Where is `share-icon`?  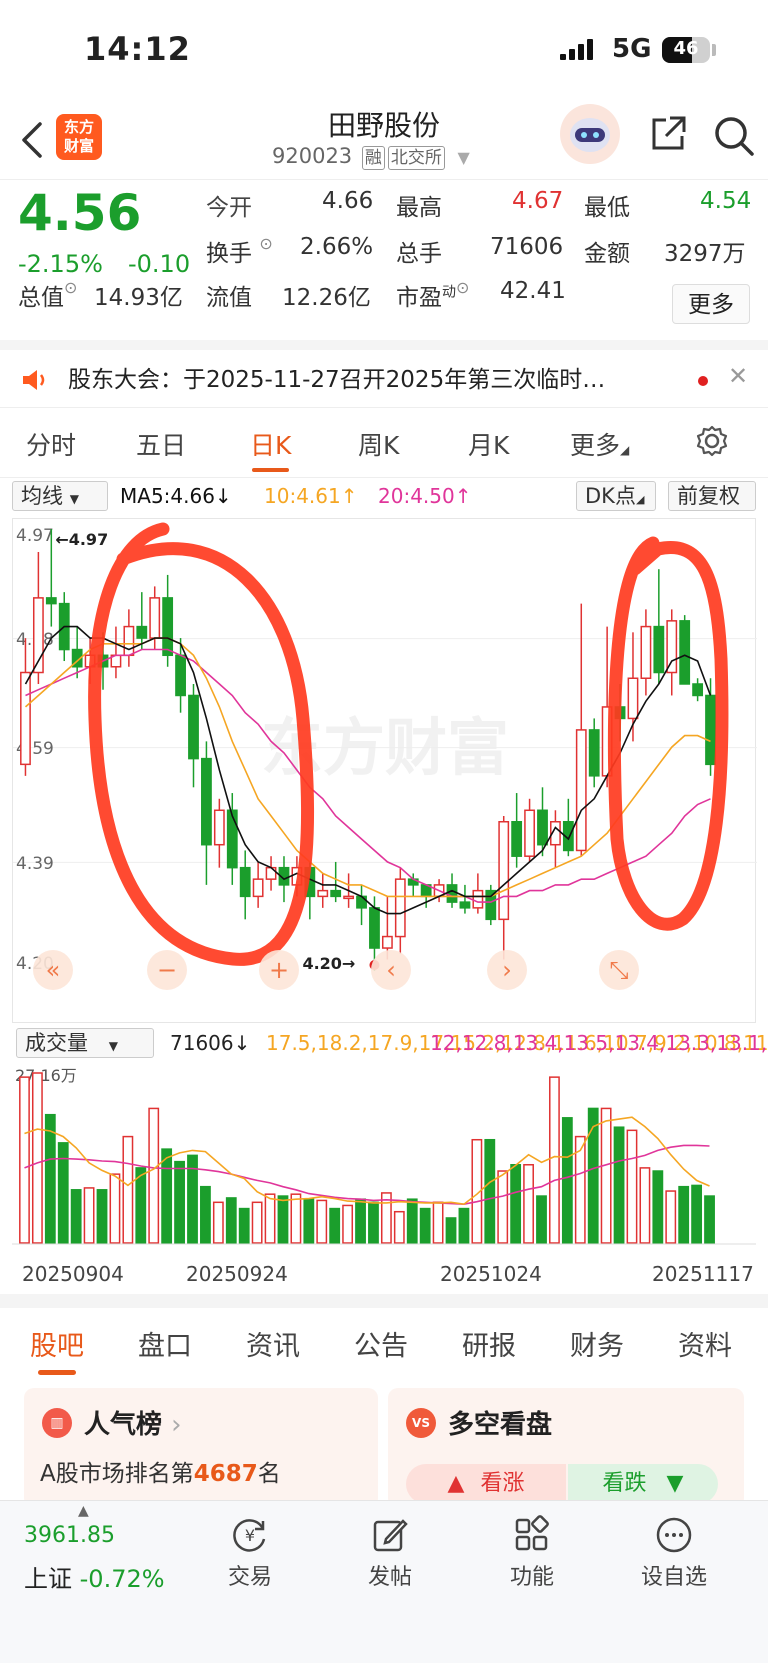 share-icon is located at coordinates (668, 134).